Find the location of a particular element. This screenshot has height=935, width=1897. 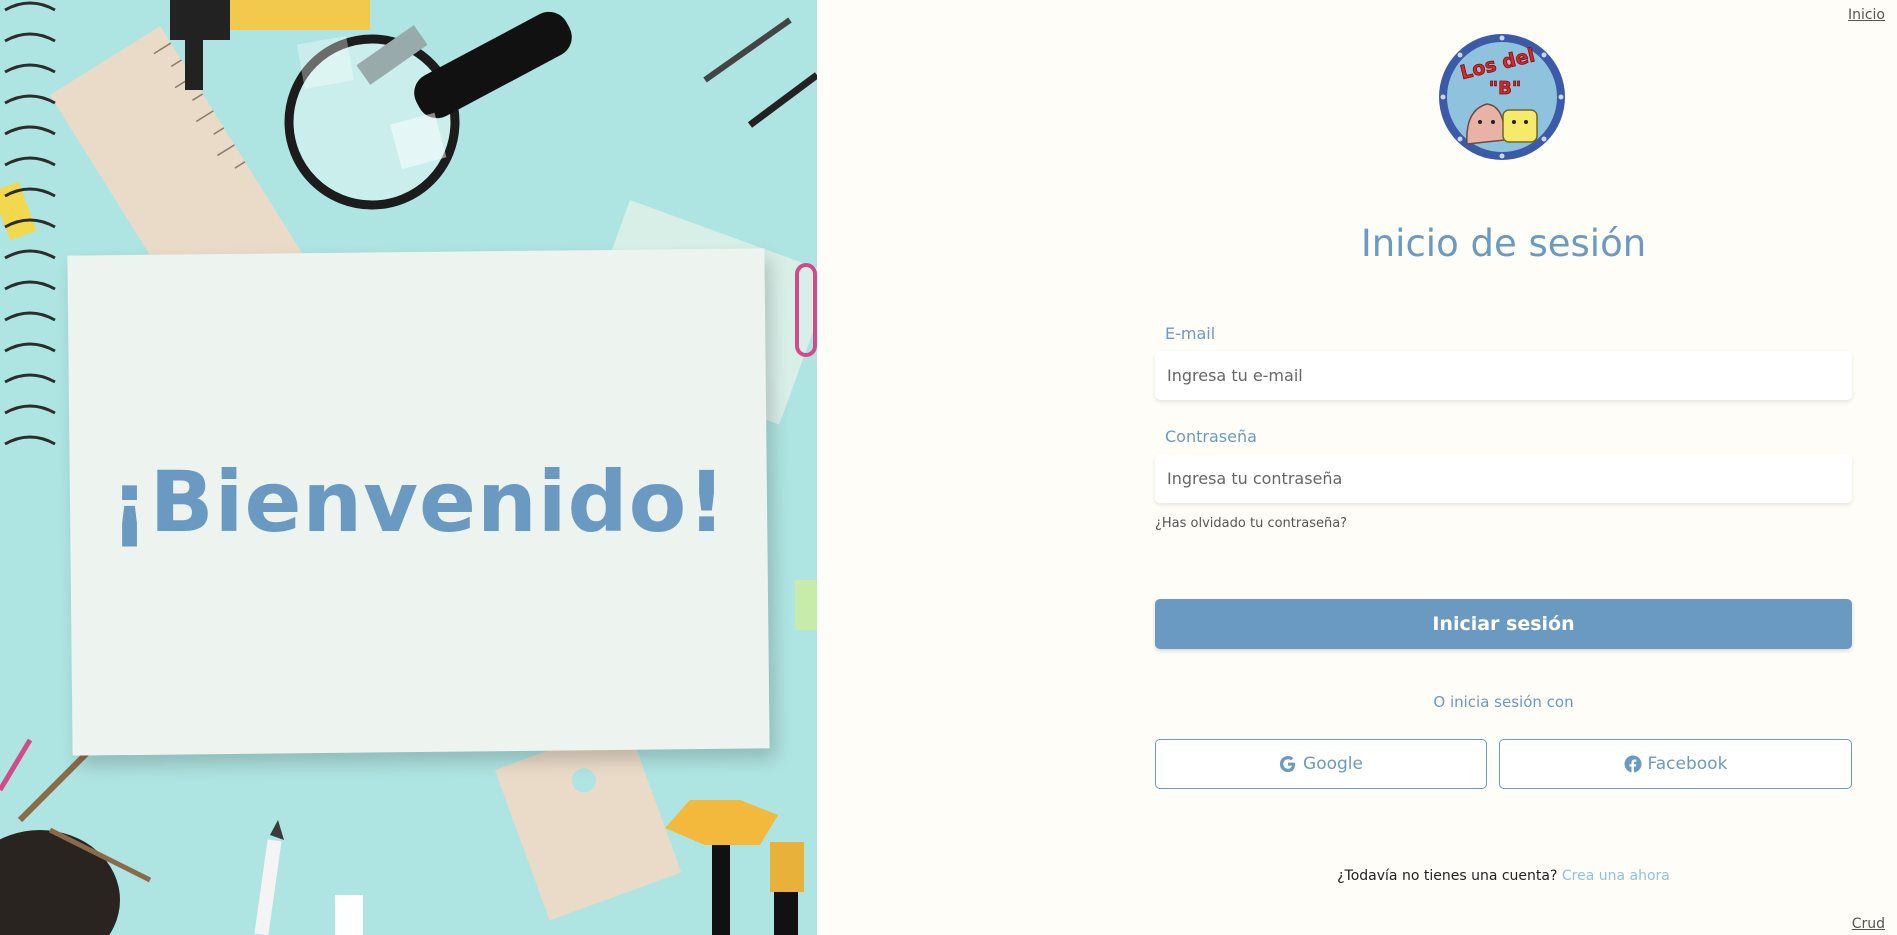

facebook-label: Facebook is located at coordinates (1687, 764).